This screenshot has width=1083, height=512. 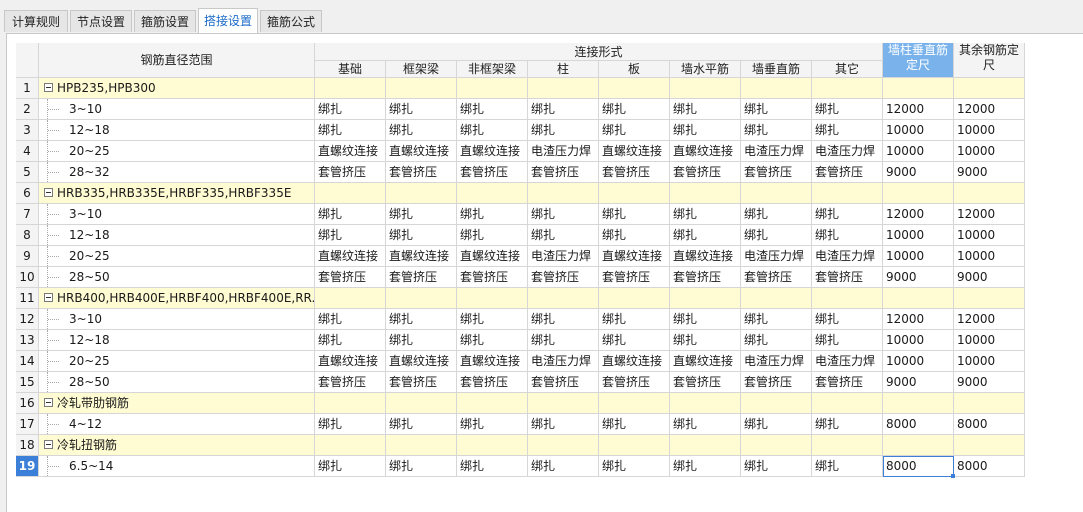 What do you see at coordinates (989, 130) in the screenshot?
I see `other-length-cell: 10000` at bounding box center [989, 130].